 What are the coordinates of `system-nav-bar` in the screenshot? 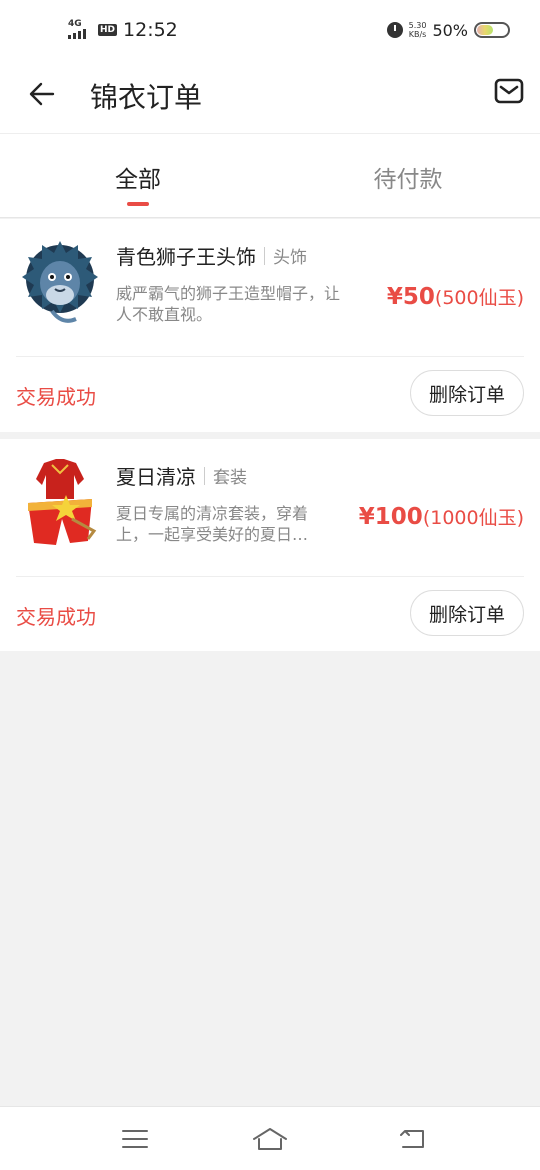 It's located at (270, 1138).